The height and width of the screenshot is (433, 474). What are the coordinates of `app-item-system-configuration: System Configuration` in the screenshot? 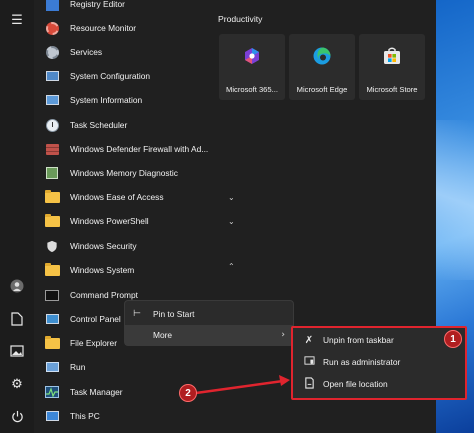 It's located at (97, 76).